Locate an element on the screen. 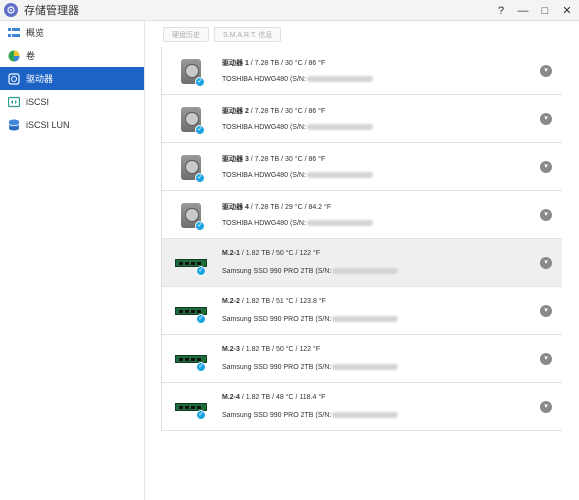  drive-title: 驱动器 2 / 7.28 TB / 30 °C / 86 °F is located at coordinates (273, 111).